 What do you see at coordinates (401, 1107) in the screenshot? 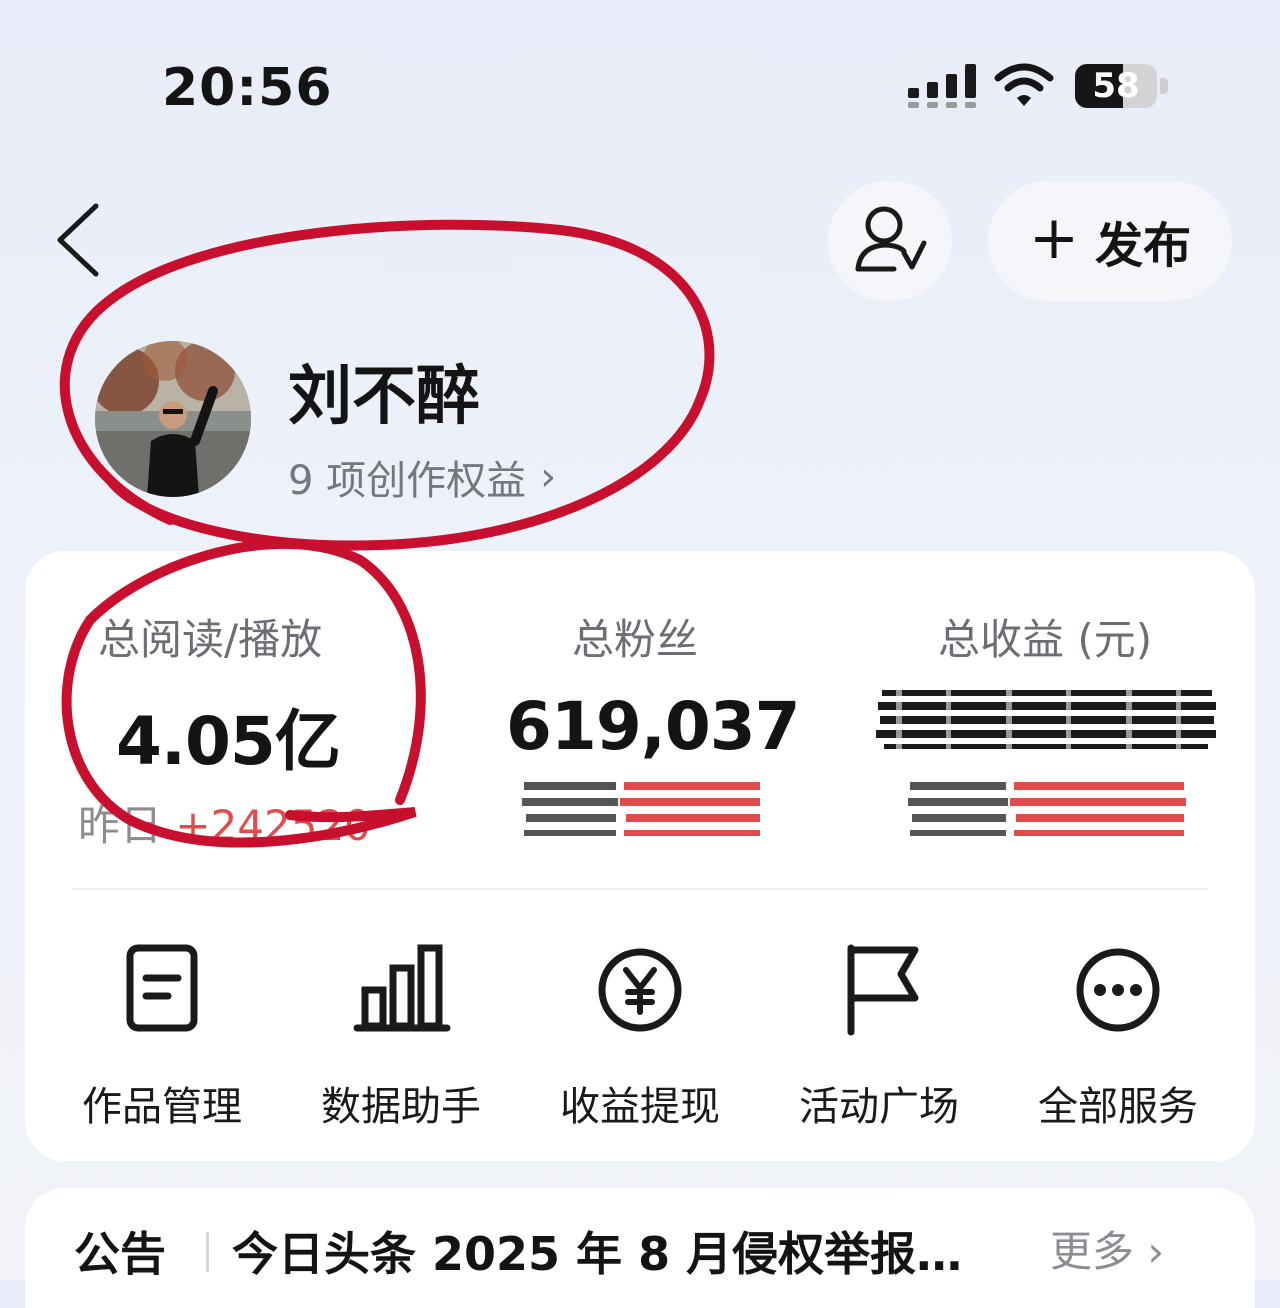
I see `service-label: 数据助手` at bounding box center [401, 1107].